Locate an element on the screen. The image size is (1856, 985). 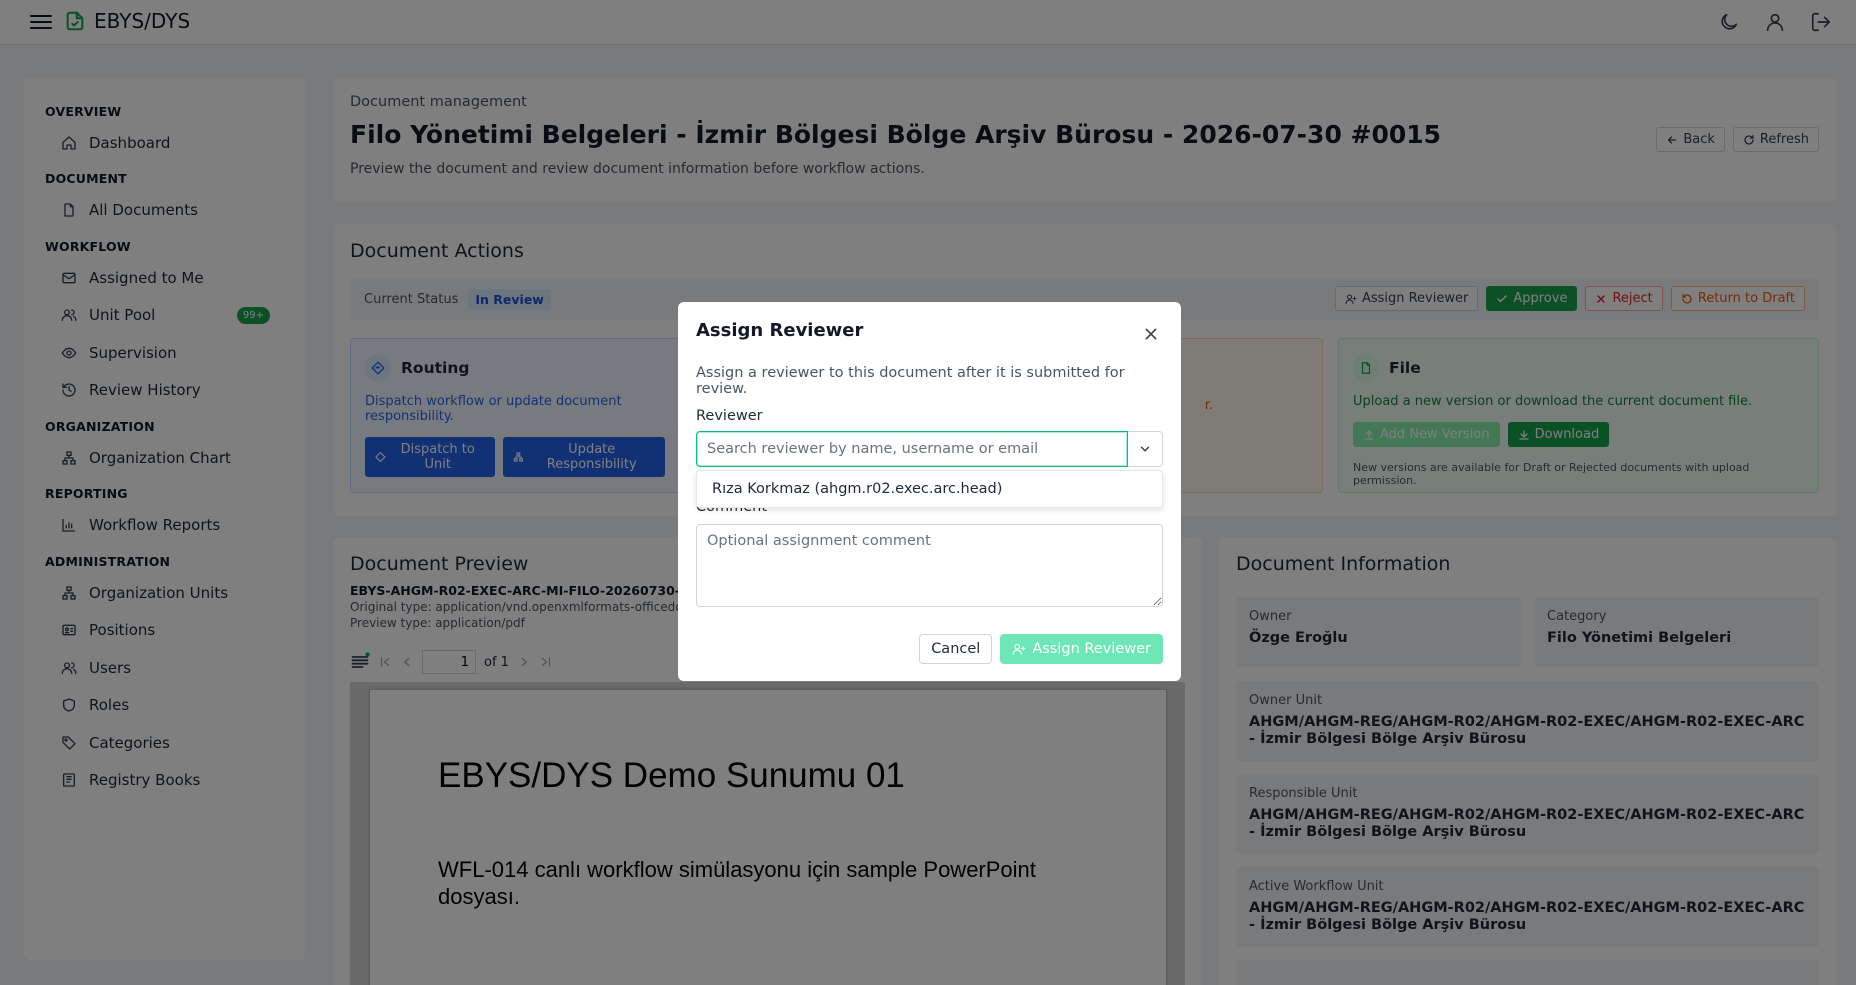
assign-reviewer-submit-button: Assign Reviewer is located at coordinates (1081, 649).